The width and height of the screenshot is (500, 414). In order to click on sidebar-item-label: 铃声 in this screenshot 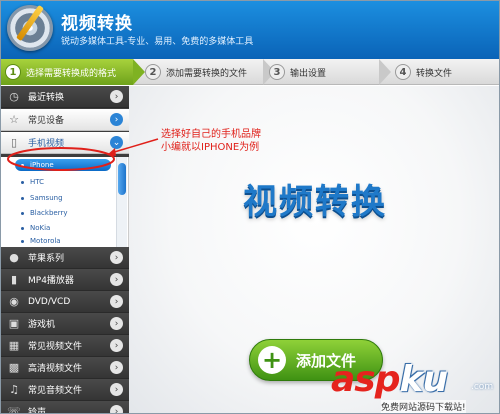, I will do `click(37, 411)`.